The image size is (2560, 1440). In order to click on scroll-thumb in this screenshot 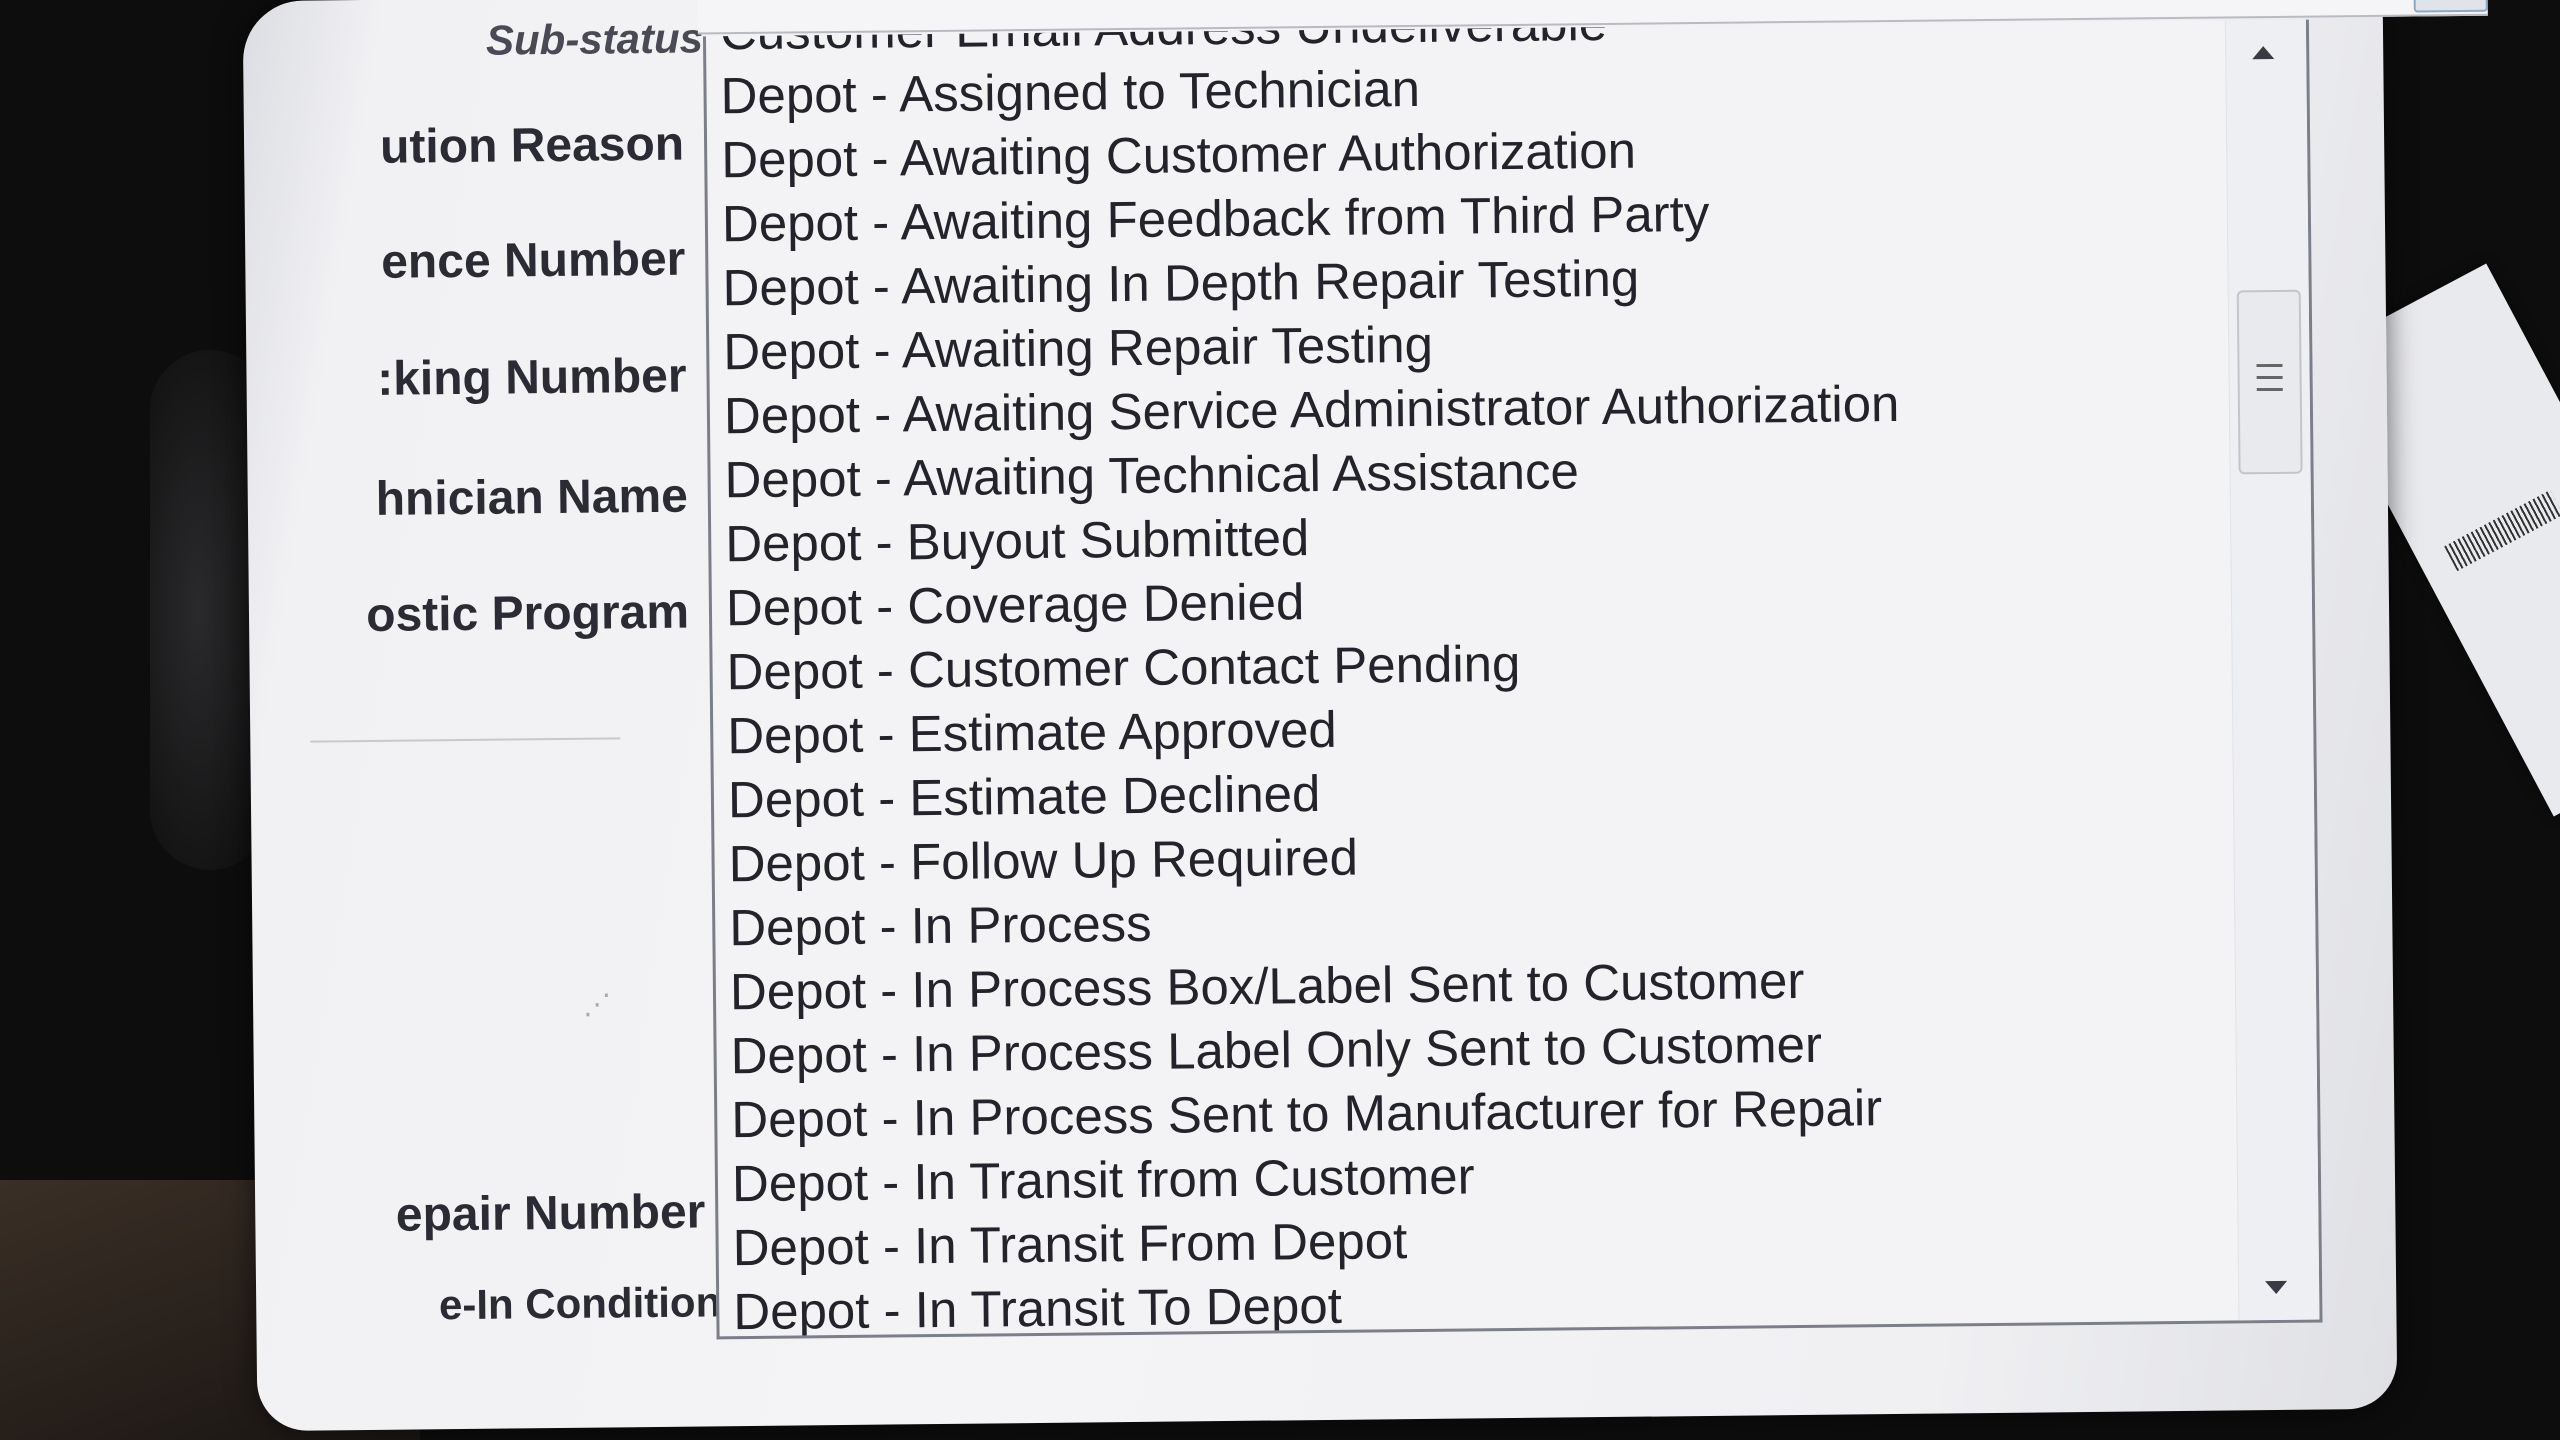, I will do `click(2269, 382)`.